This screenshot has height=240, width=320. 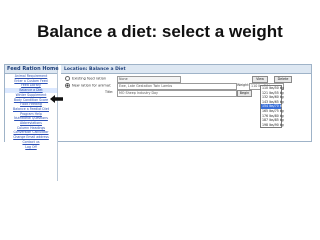 I want to click on new-ration-label: New ration for animal:, so click(x=92, y=85).